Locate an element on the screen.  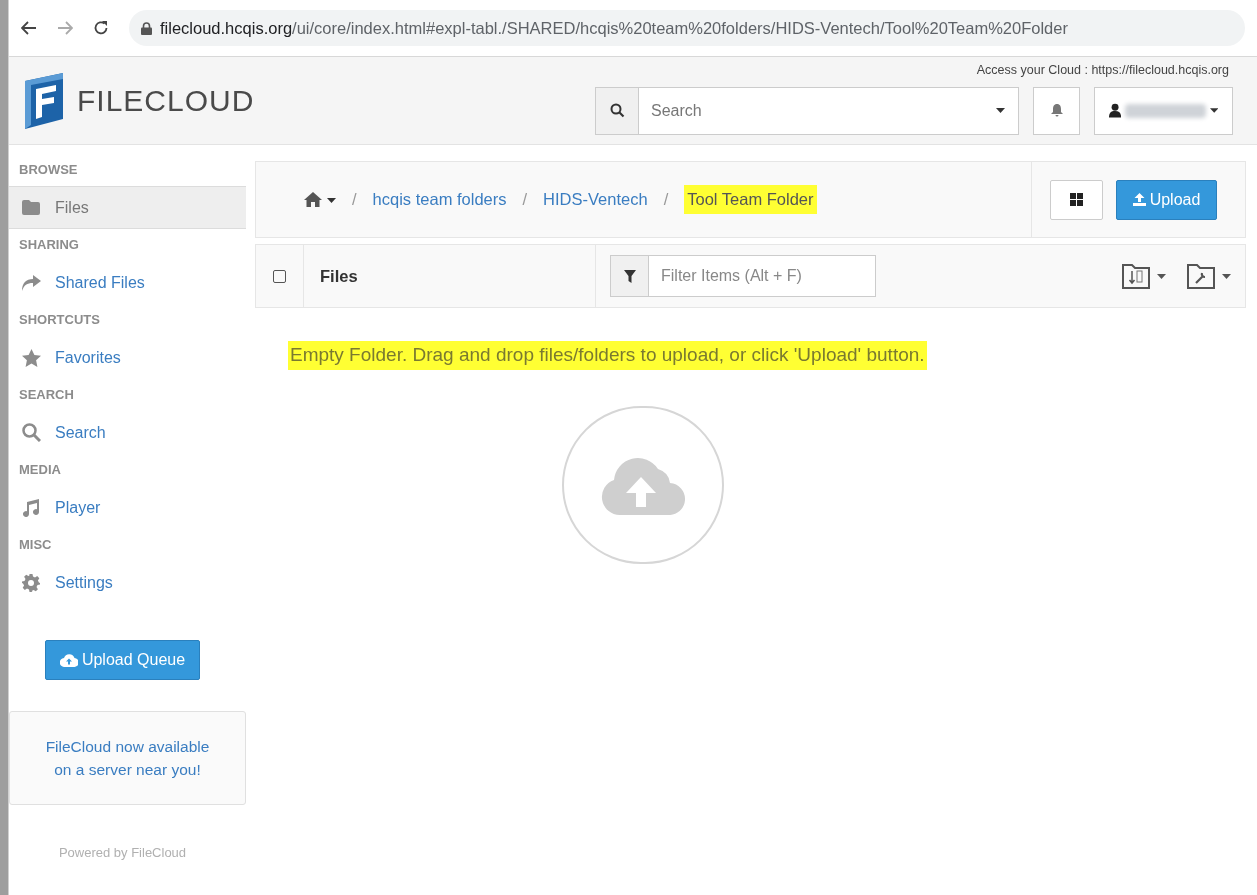
folder-tools-button is located at coordinates (1208, 276).